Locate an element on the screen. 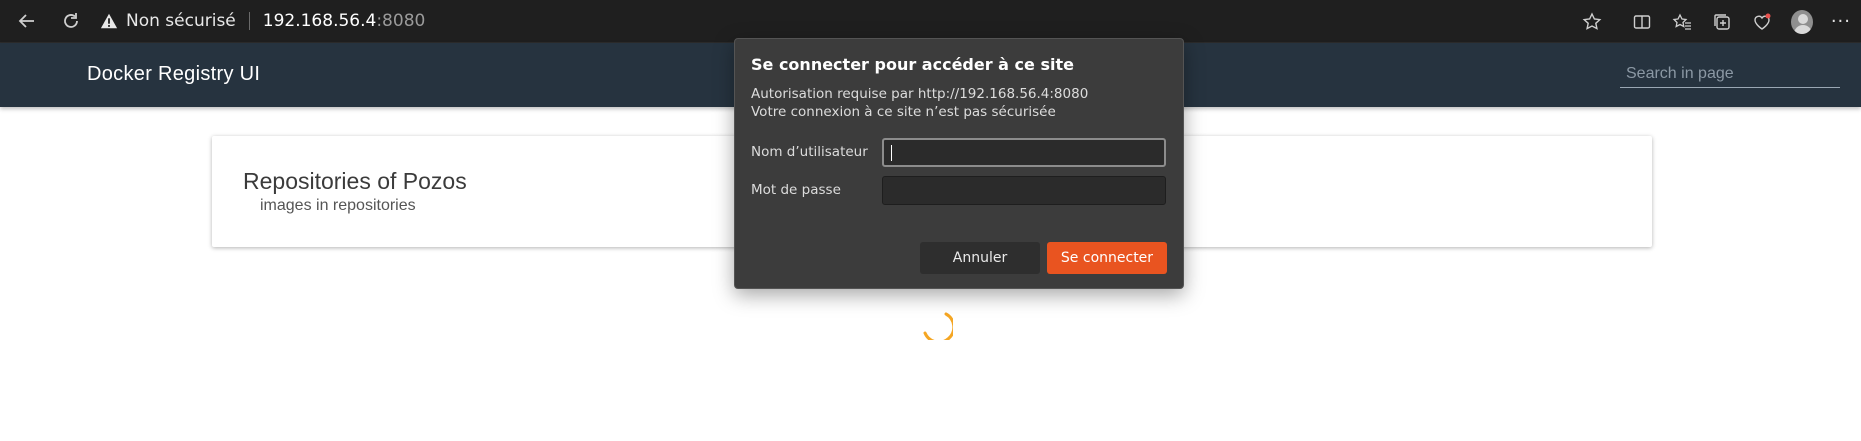 This screenshot has height=441, width=1861. card-subtitle: images in repositories is located at coordinates (338, 205).